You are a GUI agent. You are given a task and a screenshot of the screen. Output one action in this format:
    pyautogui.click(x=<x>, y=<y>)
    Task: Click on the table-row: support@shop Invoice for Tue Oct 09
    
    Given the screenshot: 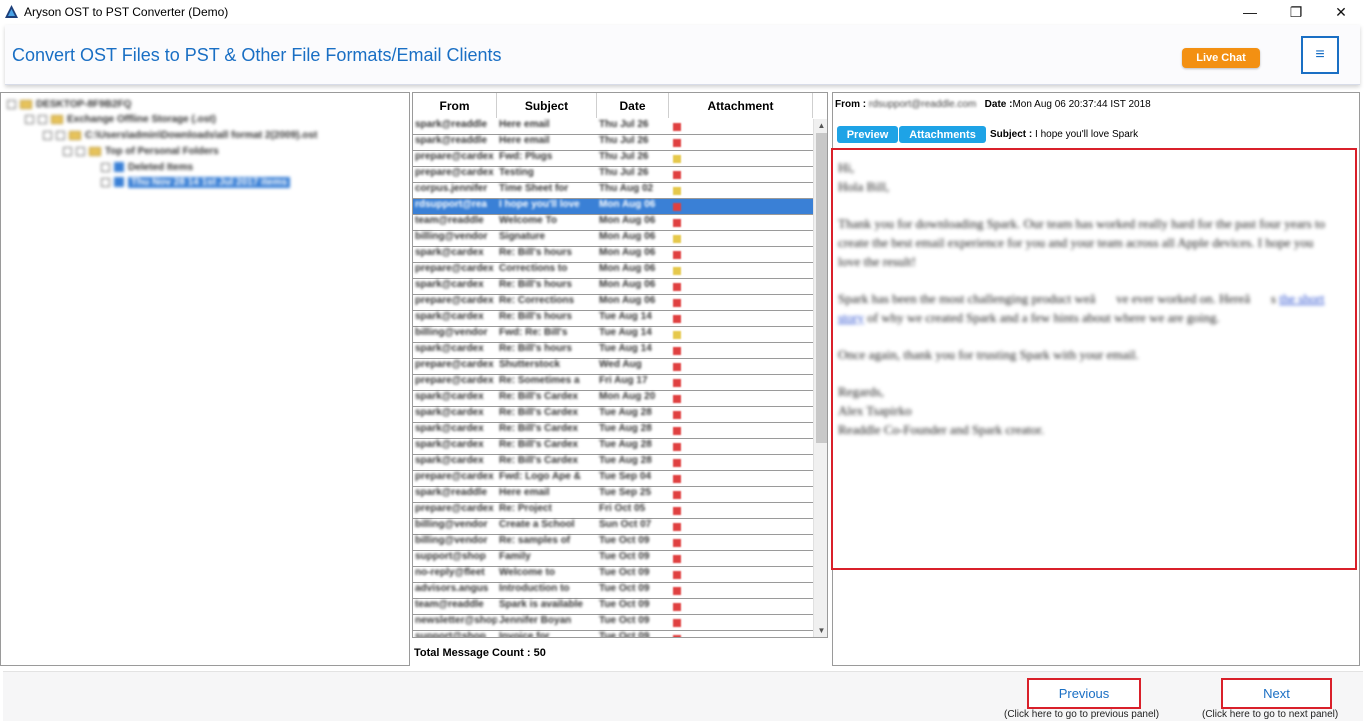 What is the action you would take?
    pyautogui.click(x=613, y=634)
    